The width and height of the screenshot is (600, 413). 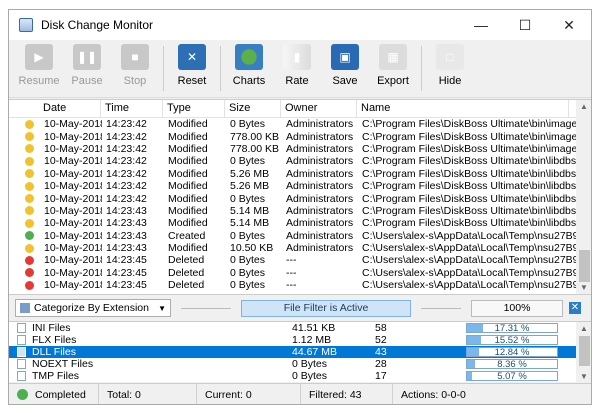 What do you see at coordinates (319, 108) in the screenshot?
I see `col-owner: Owner` at bounding box center [319, 108].